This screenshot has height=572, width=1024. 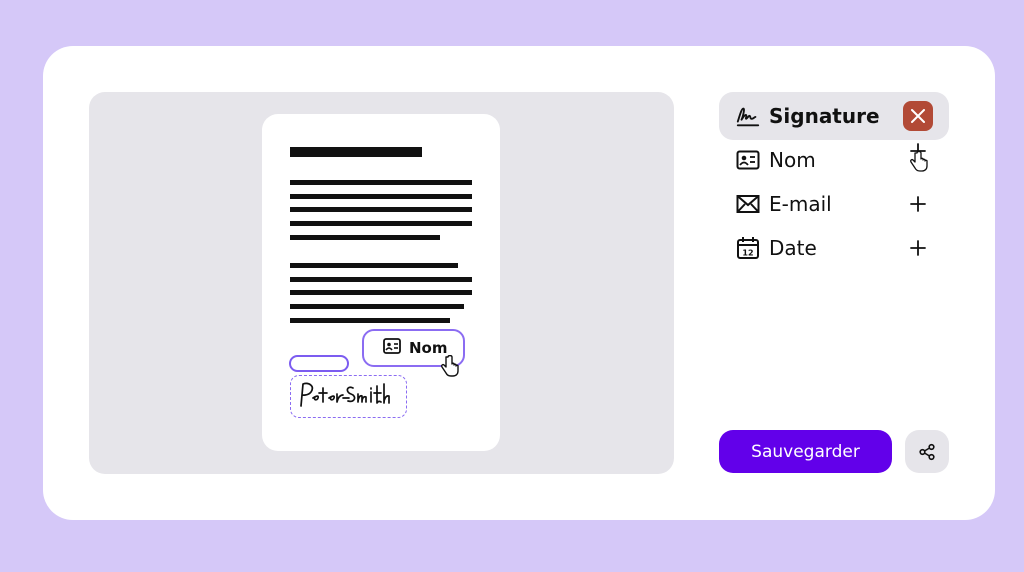 I want to click on panel-item-label: Nom, so click(x=792, y=160).